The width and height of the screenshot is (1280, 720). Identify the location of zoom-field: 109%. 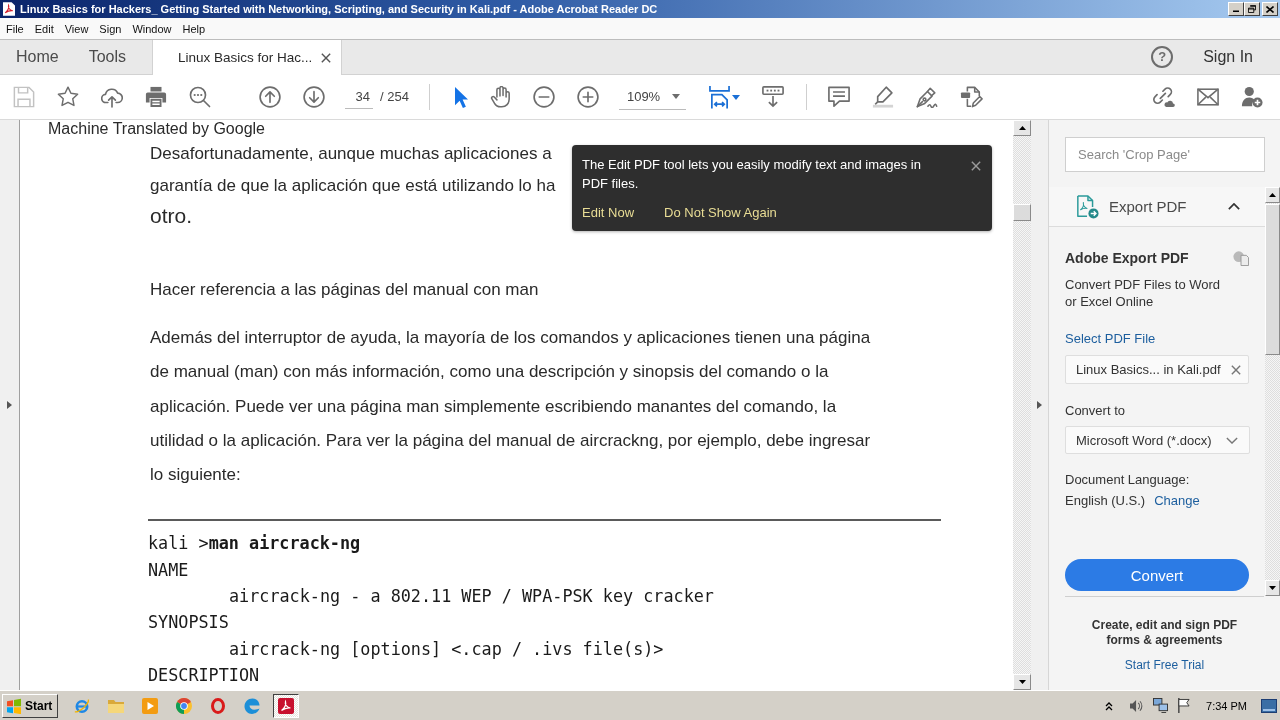
(652, 97).